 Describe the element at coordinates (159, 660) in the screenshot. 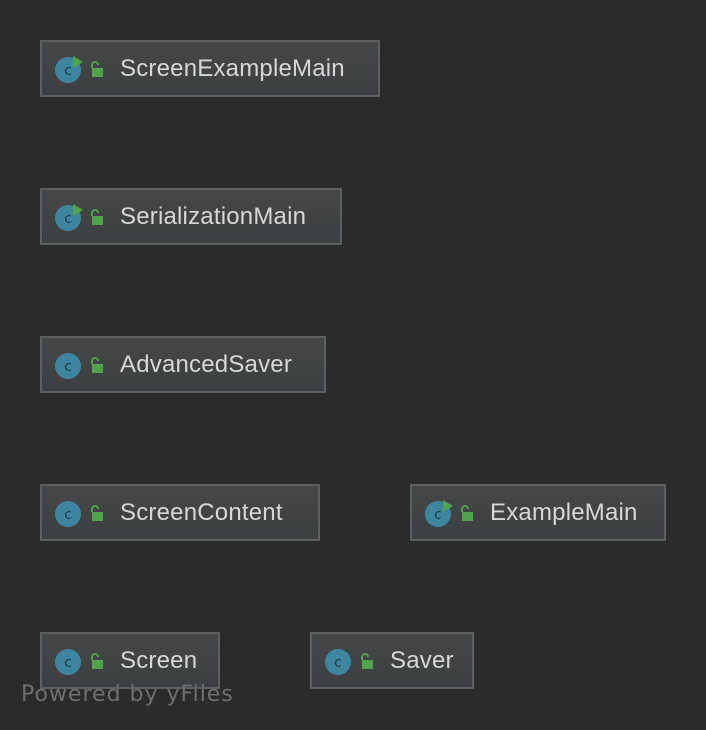

I see `class-node-label: Screen` at that location.